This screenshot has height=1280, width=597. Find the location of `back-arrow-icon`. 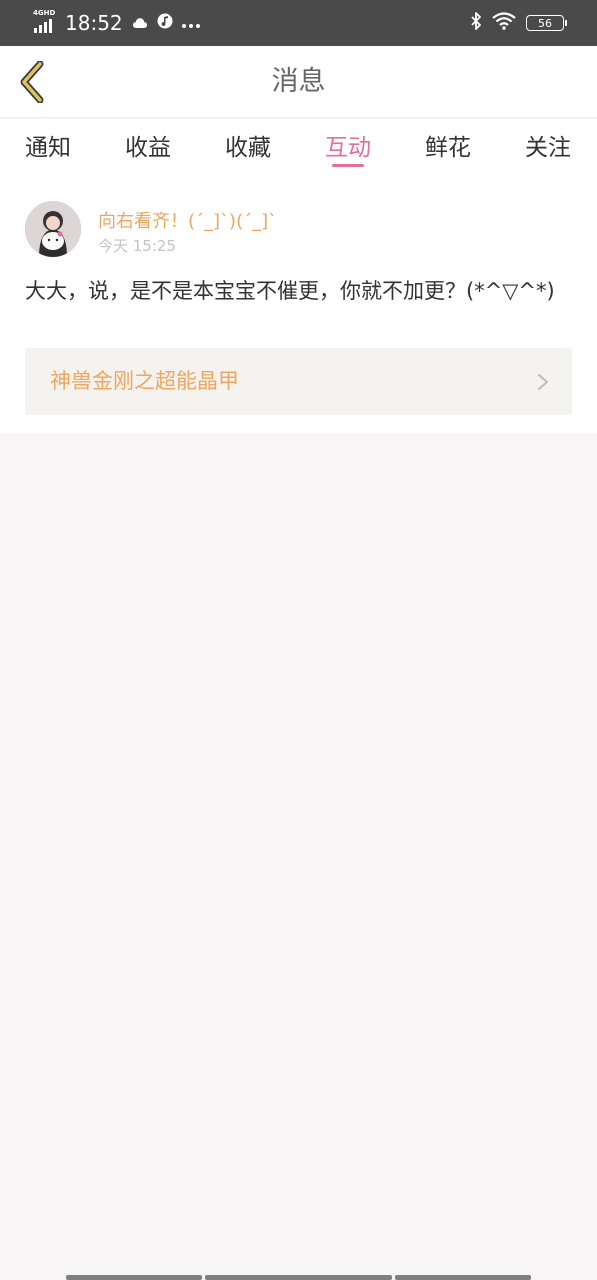

back-arrow-icon is located at coordinates (32, 82).